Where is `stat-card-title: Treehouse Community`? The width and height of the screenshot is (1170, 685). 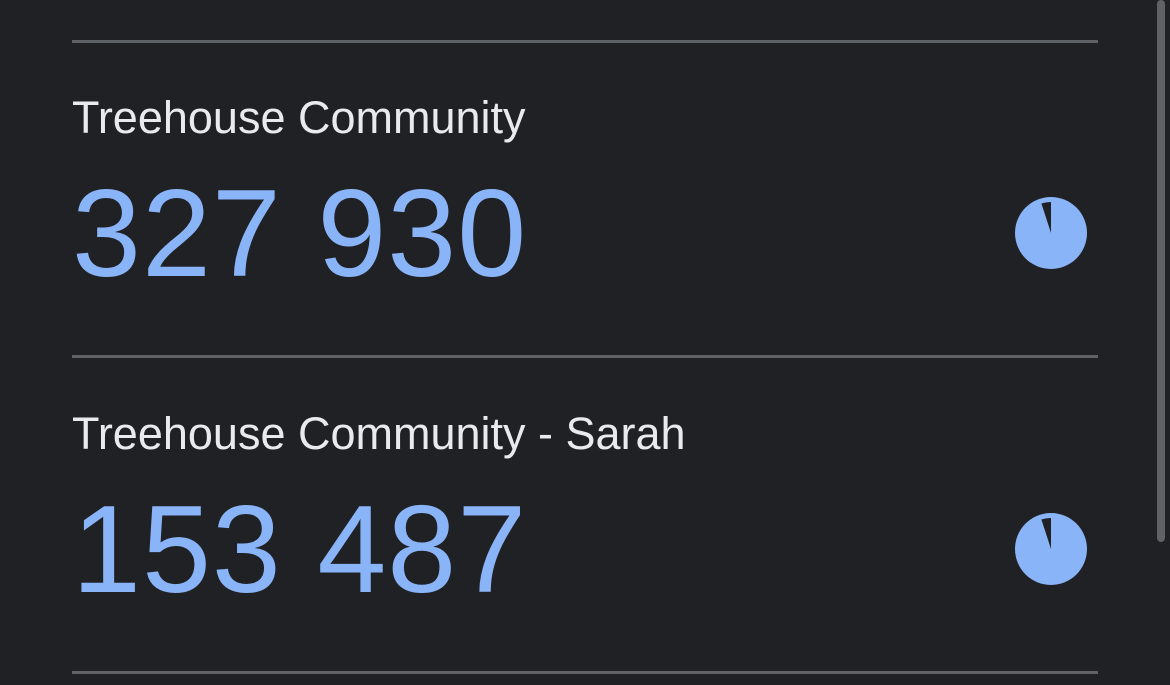 stat-card-title: Treehouse Community is located at coordinates (299, 117).